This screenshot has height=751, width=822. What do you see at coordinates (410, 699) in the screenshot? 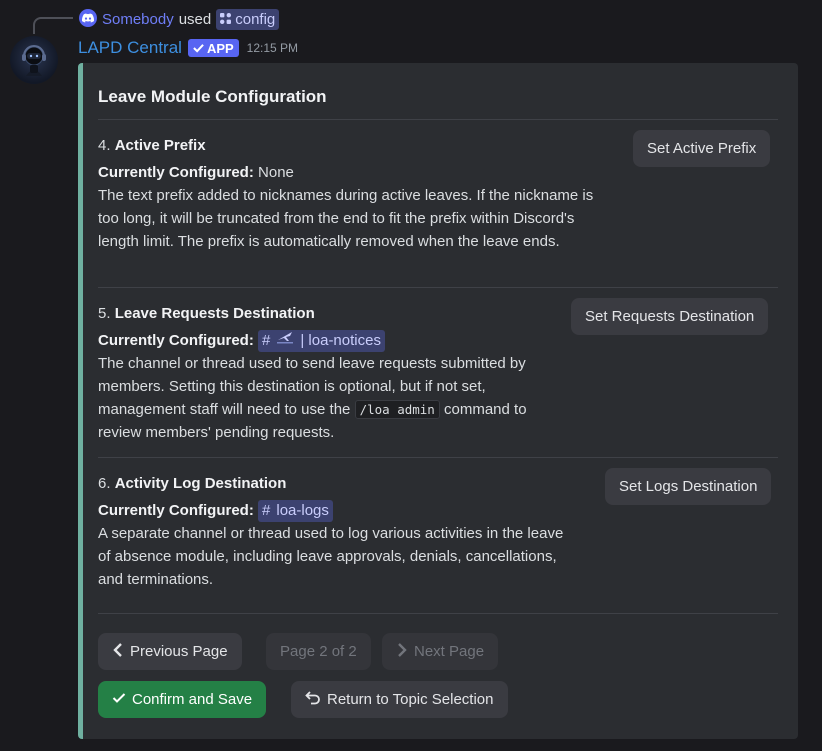
I see `return-label: Return to Topic Selection` at bounding box center [410, 699].